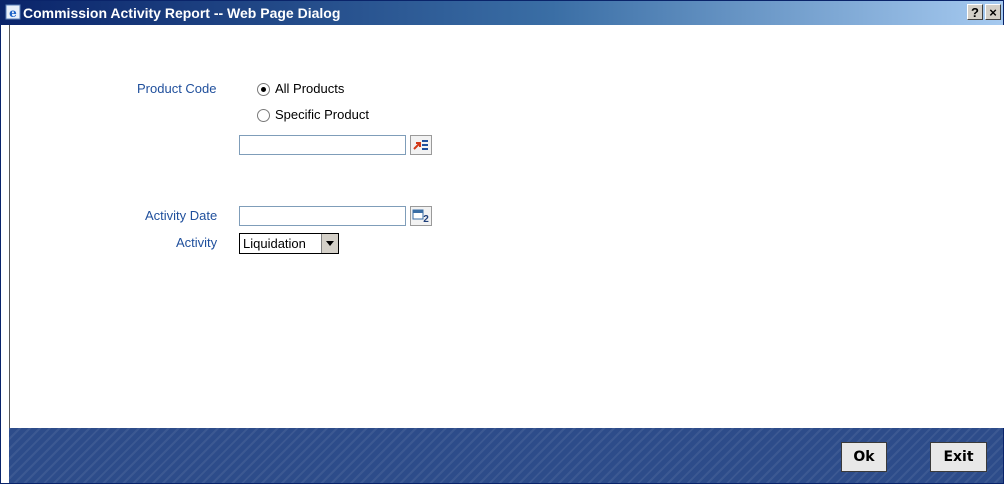 The width and height of the screenshot is (1004, 484). What do you see at coordinates (426, 219) in the screenshot?
I see `svg-text: 2` at bounding box center [426, 219].